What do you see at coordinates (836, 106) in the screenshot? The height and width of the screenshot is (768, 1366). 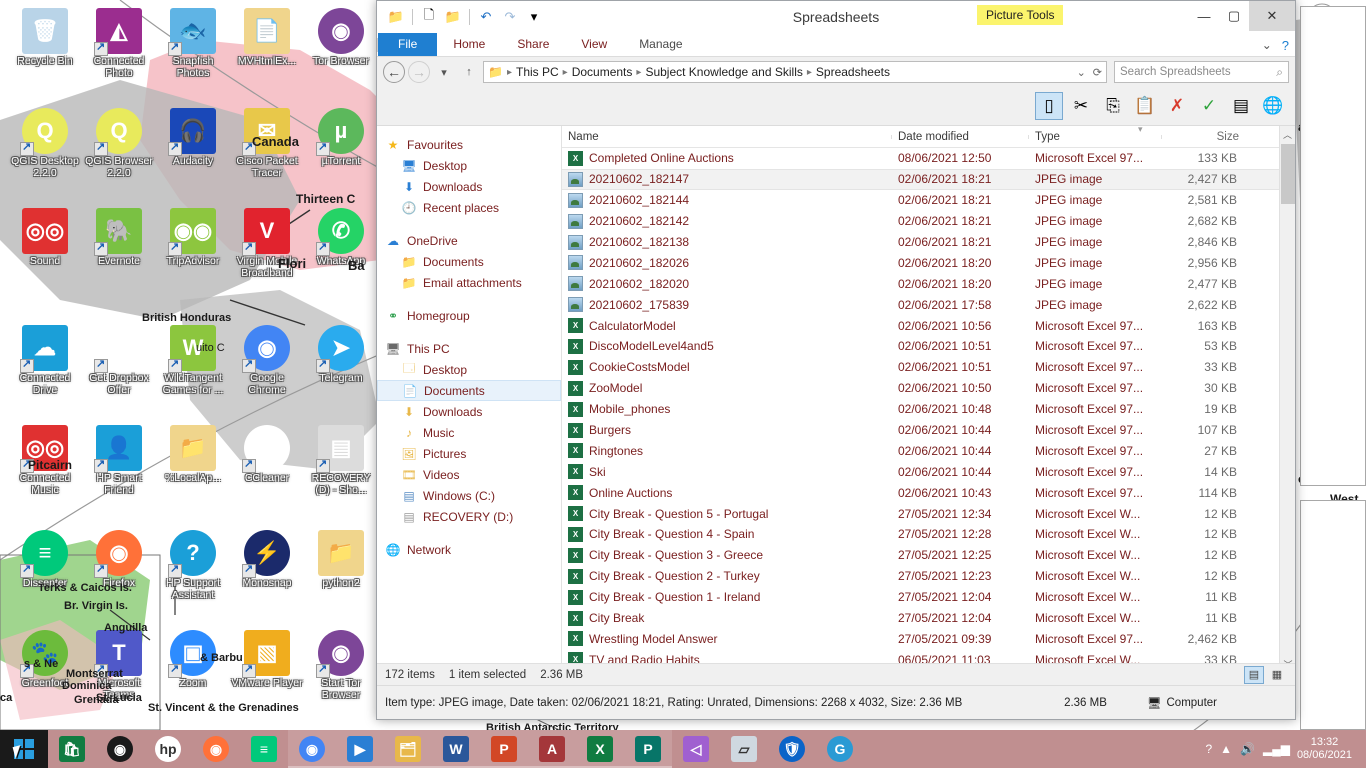 I see `command-toolbar: ▯ ✂ ⎘ 📋 ✗ ✓ ▤ 🌐` at bounding box center [836, 106].